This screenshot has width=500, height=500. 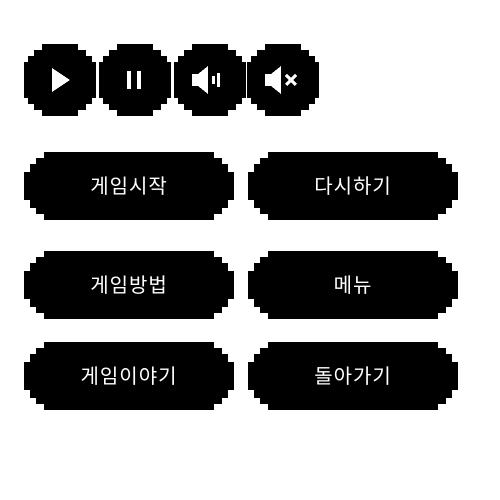 I want to click on game-story-label: 게임이야기, so click(x=129, y=376).